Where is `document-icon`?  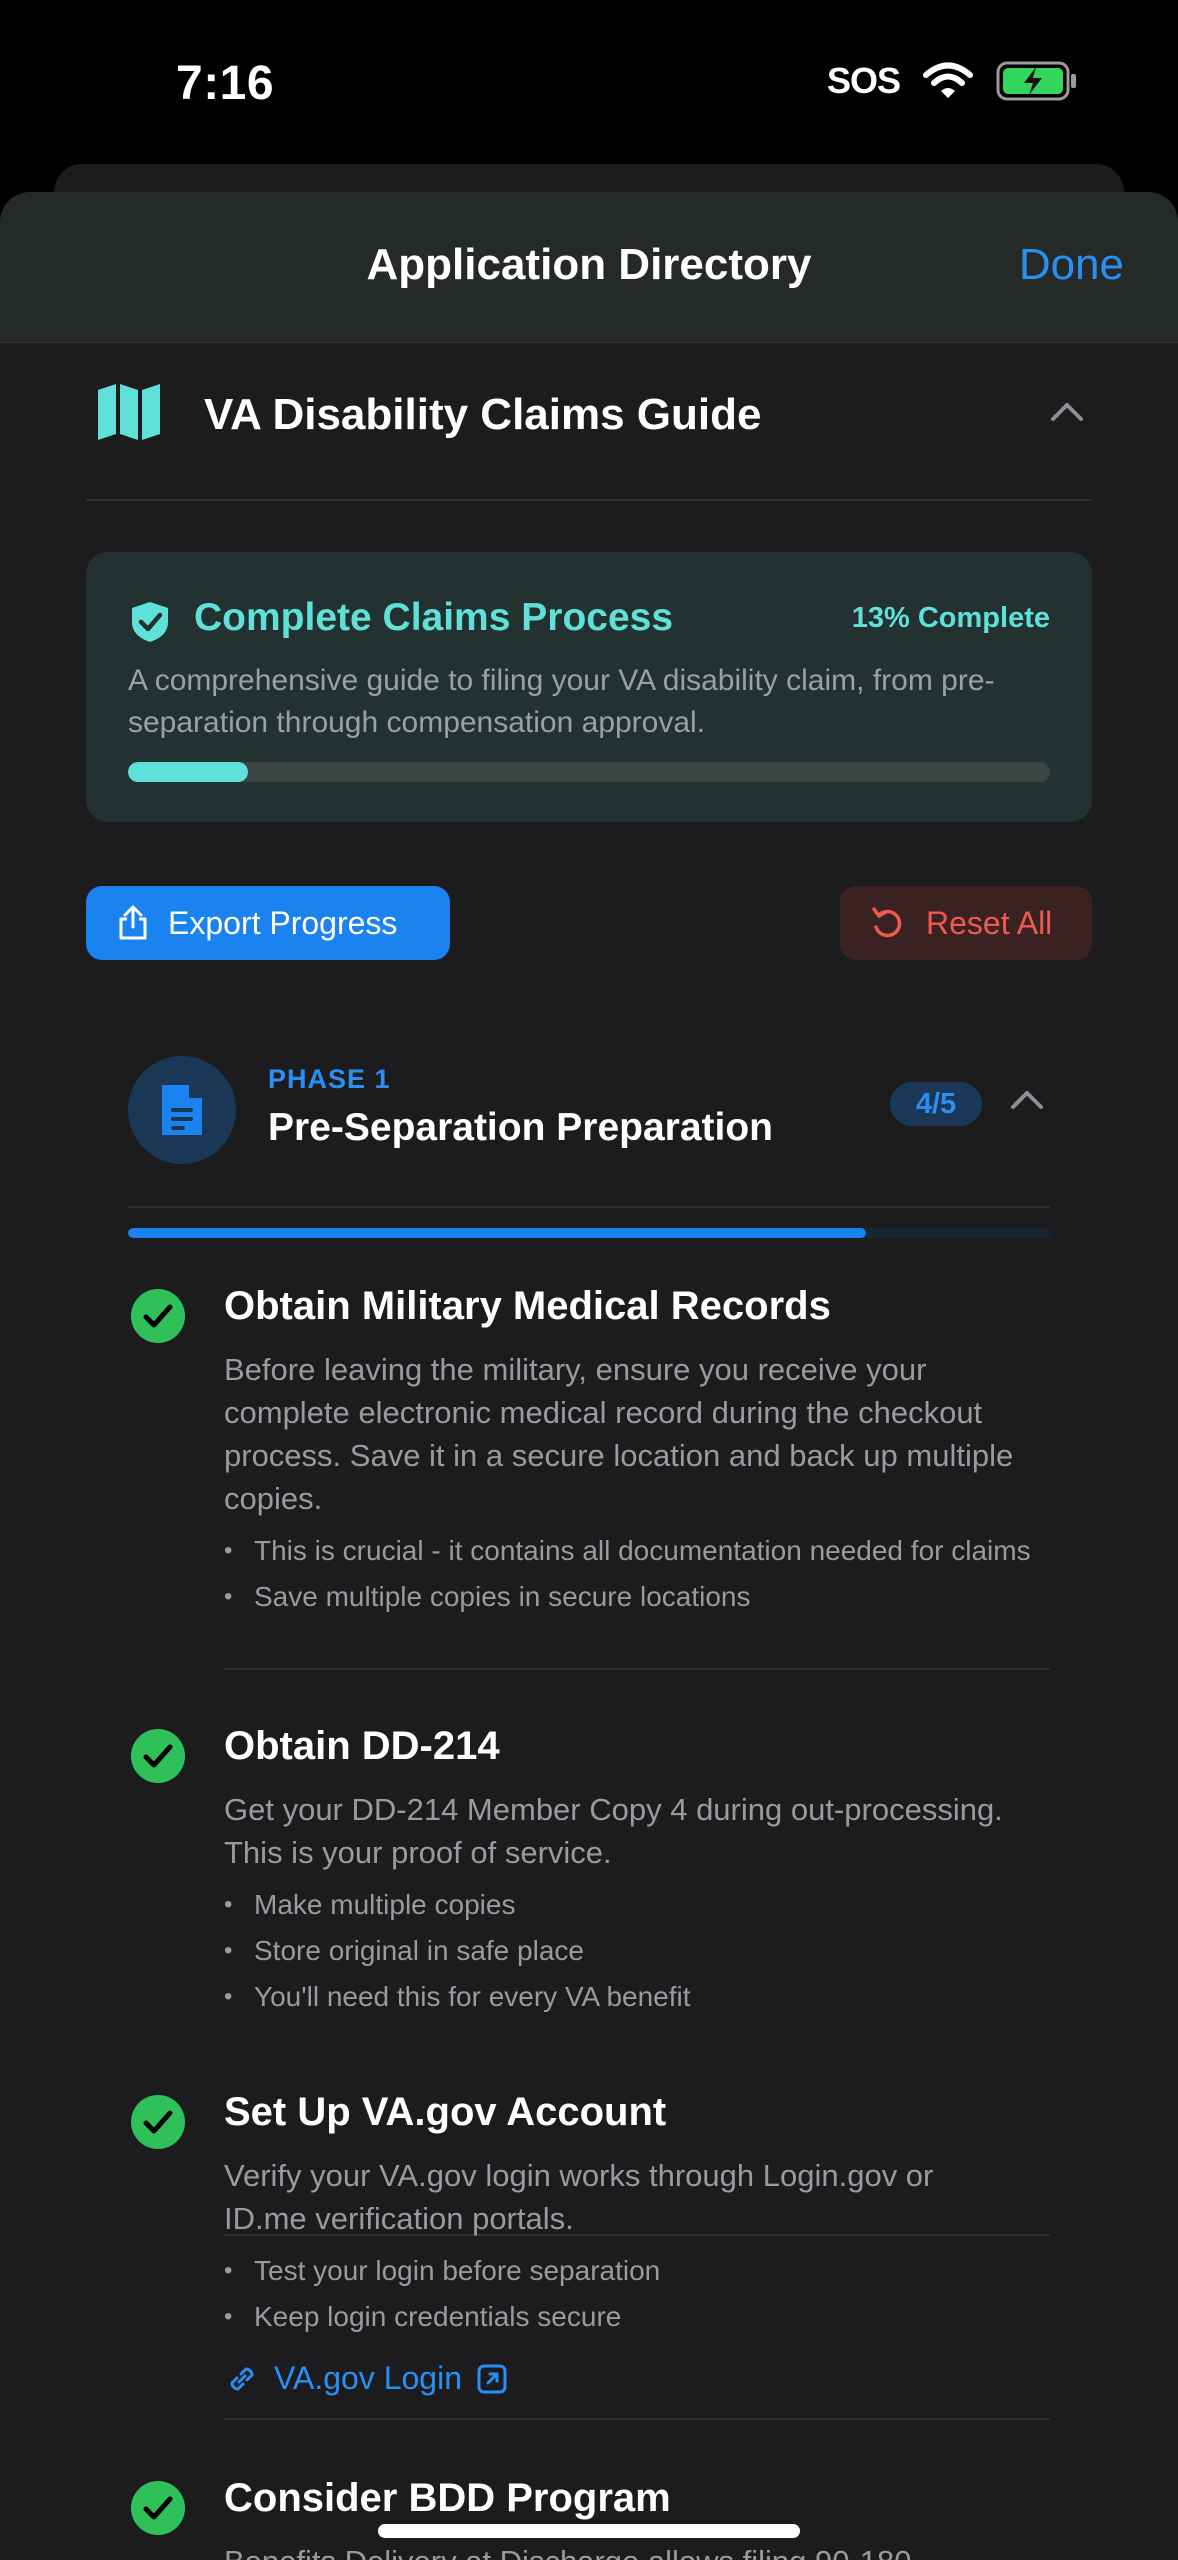 document-icon is located at coordinates (182, 1110).